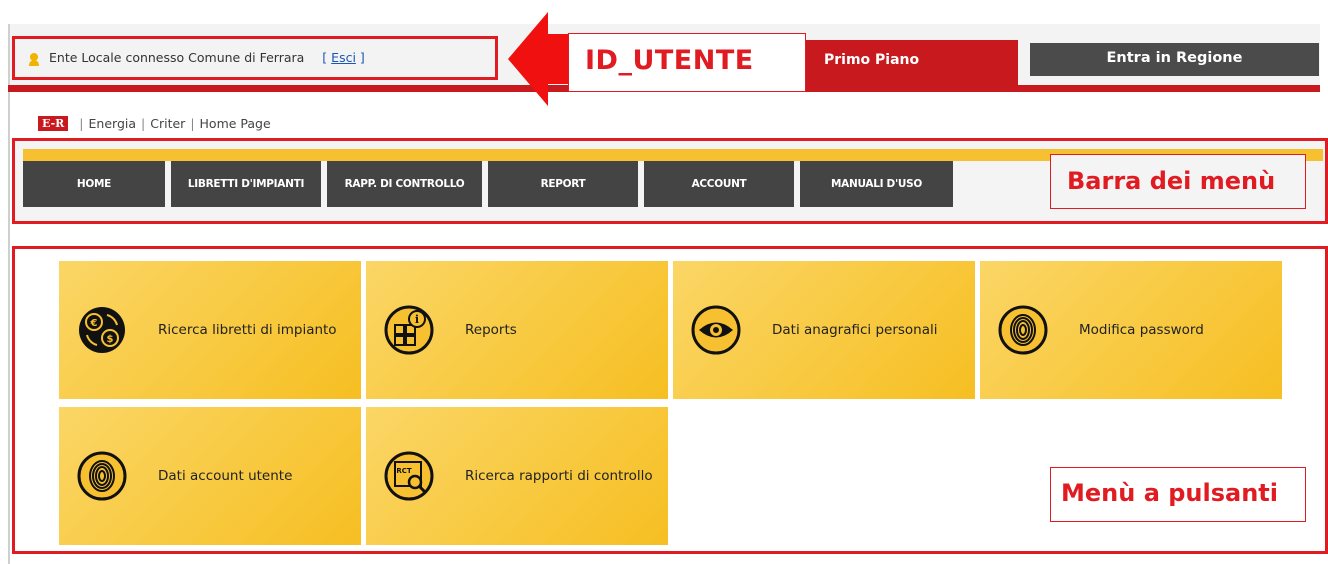 The image size is (1328, 564). What do you see at coordinates (409, 330) in the screenshot?
I see `report-info-icon: i` at bounding box center [409, 330].